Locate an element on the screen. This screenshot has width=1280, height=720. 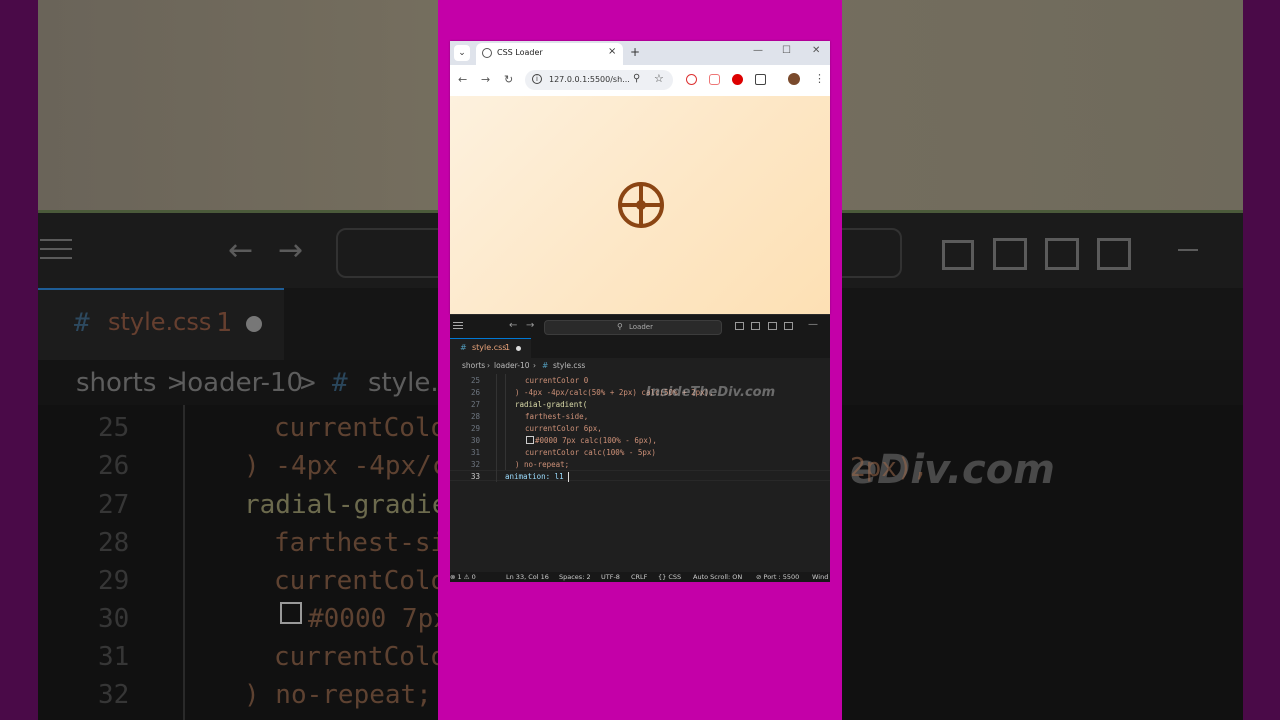
bg-minimize-icon is located at coordinates (1188, 250).